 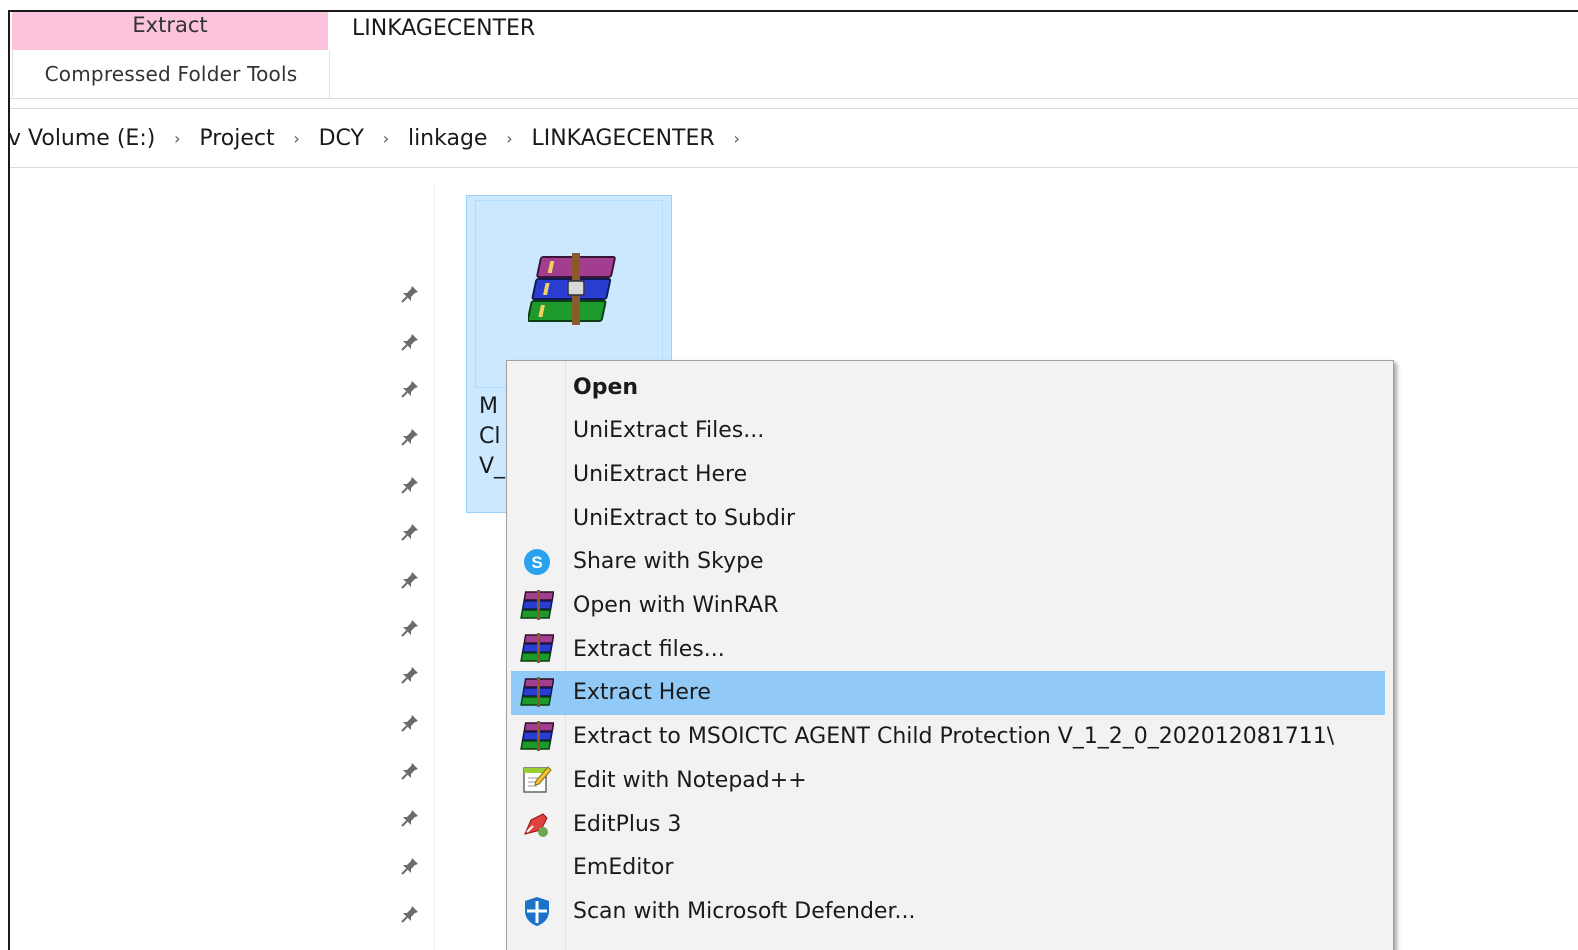 I want to click on file-name-line: Cl, so click(x=490, y=436).